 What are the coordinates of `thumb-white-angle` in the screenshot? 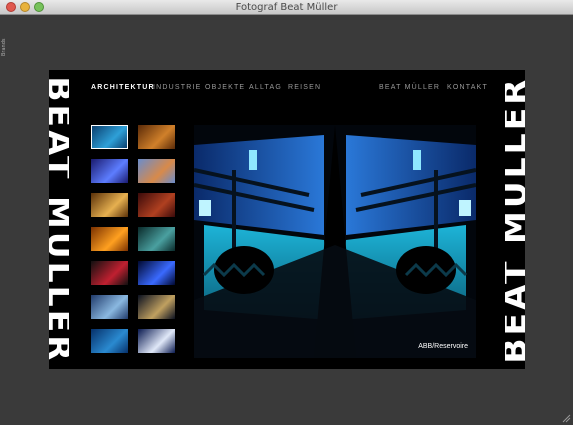 It's located at (156, 341).